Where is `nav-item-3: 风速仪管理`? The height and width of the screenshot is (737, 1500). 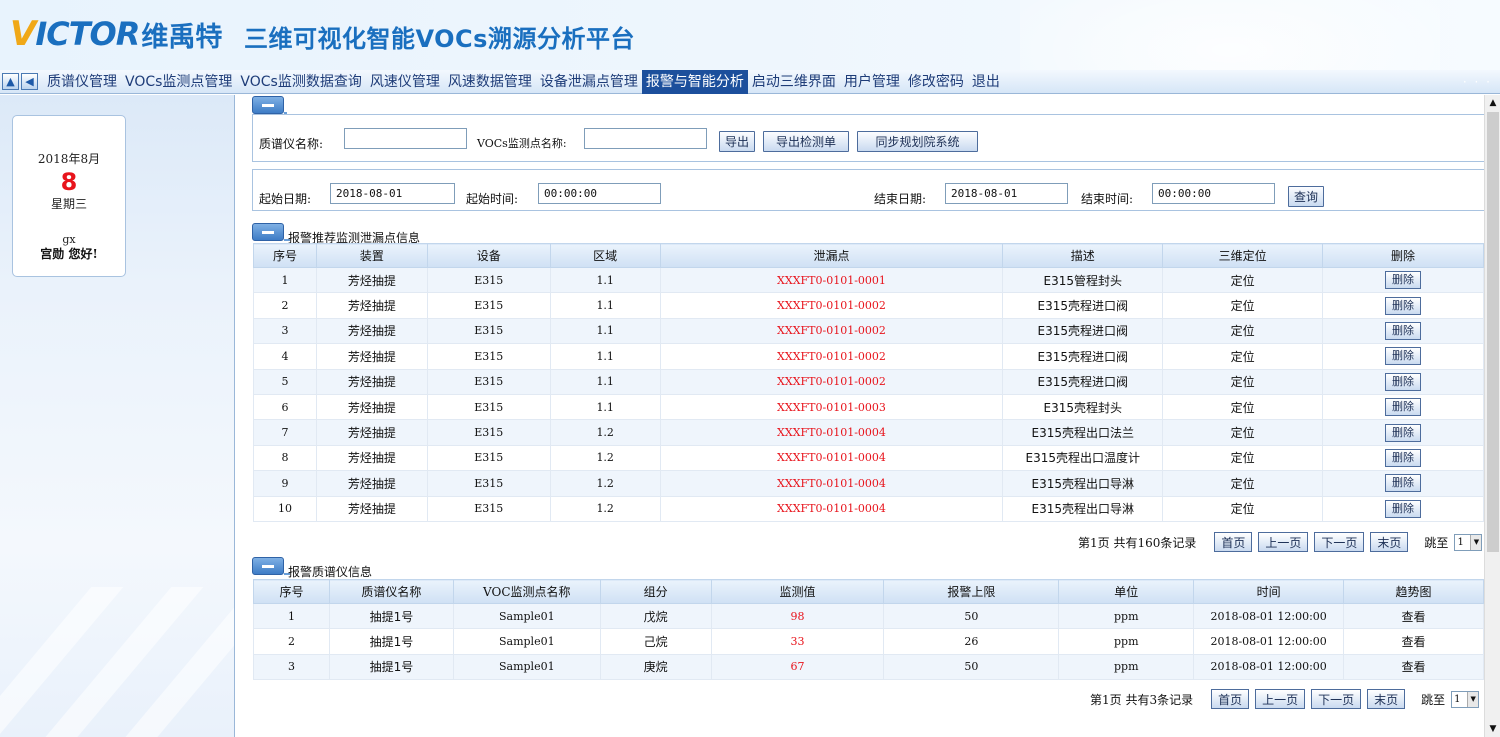
nav-item-3: 风速仪管理 is located at coordinates (405, 82).